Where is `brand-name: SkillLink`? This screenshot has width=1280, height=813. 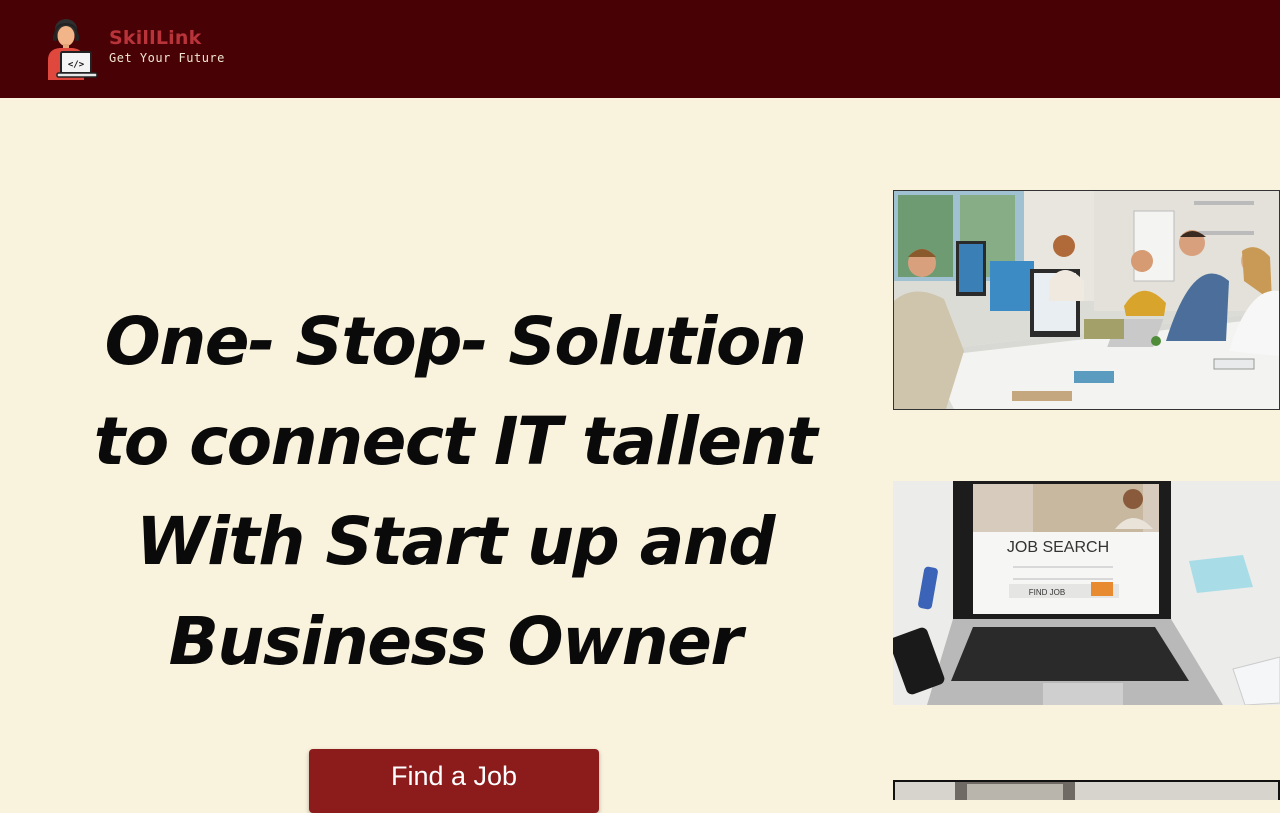
brand-name: SkillLink is located at coordinates (155, 38).